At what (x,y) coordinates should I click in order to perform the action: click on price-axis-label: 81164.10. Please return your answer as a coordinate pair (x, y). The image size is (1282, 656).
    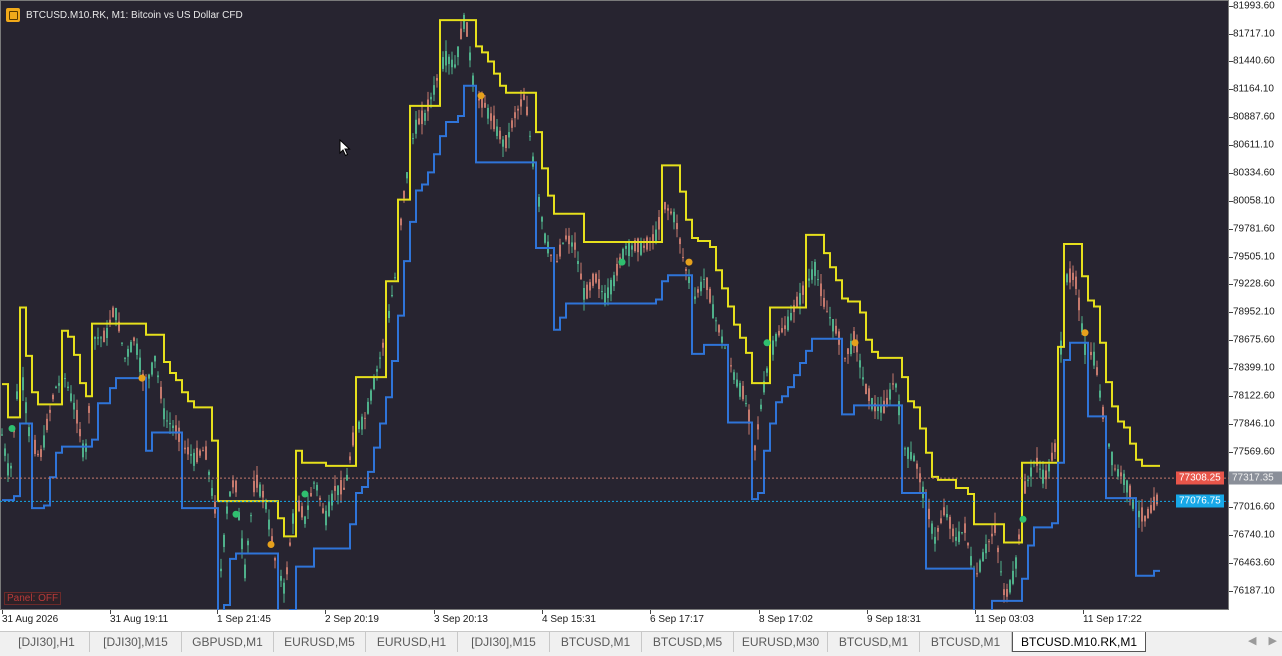
    Looking at the image, I should click on (1253, 89).